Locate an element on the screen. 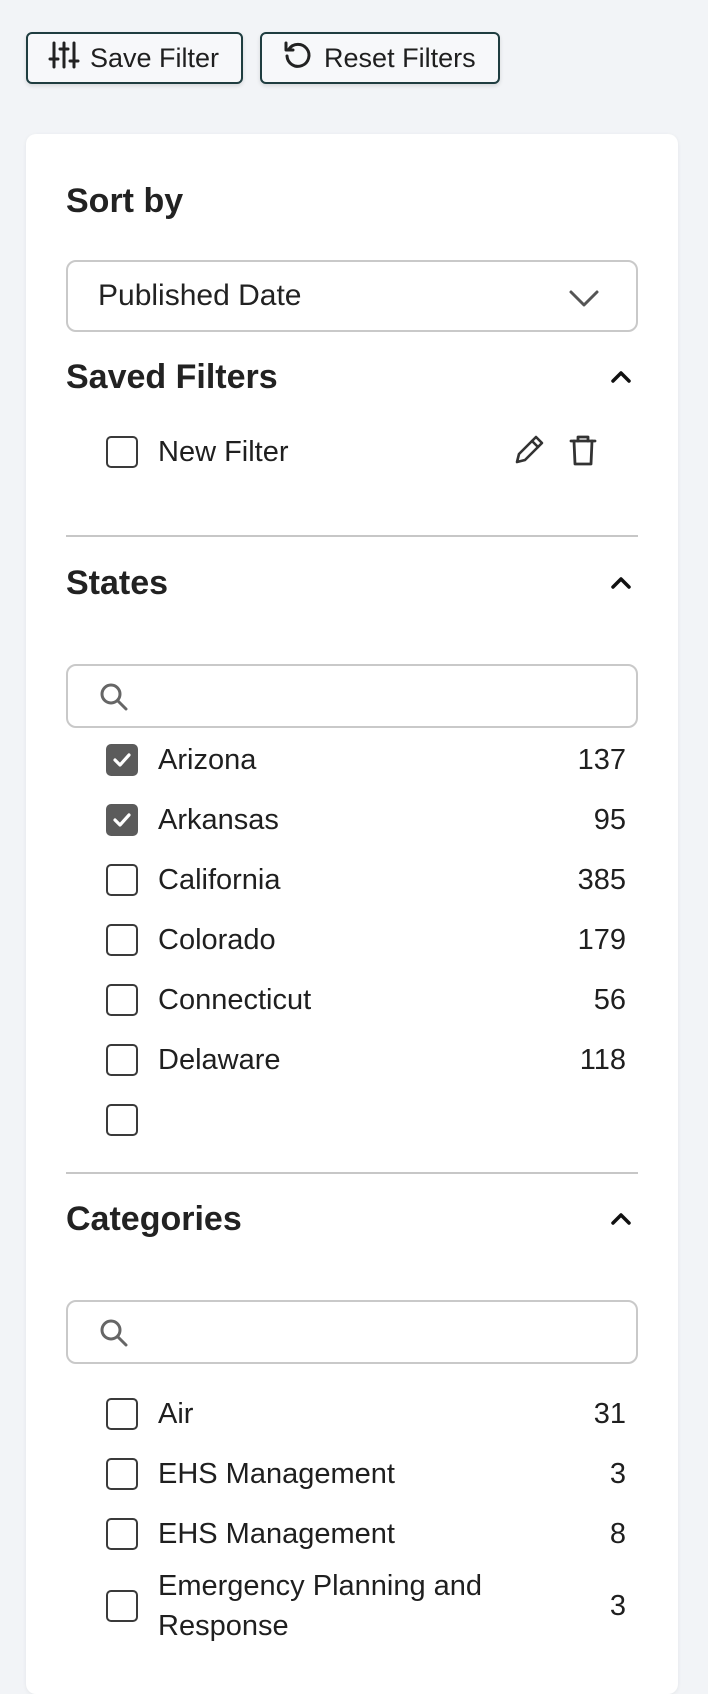 This screenshot has height=1694, width=708. list-item-label: Arkansas is located at coordinates (218, 820).